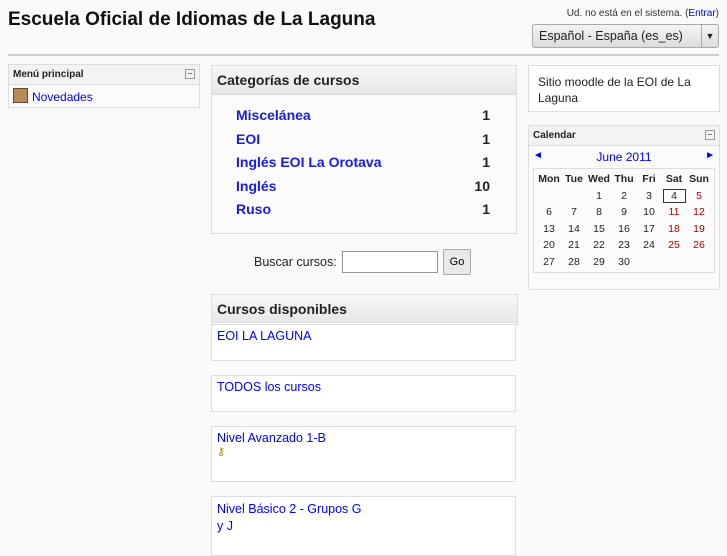  What do you see at coordinates (364, 187) in the screenshot?
I see `category-row: Inglés 10` at bounding box center [364, 187].